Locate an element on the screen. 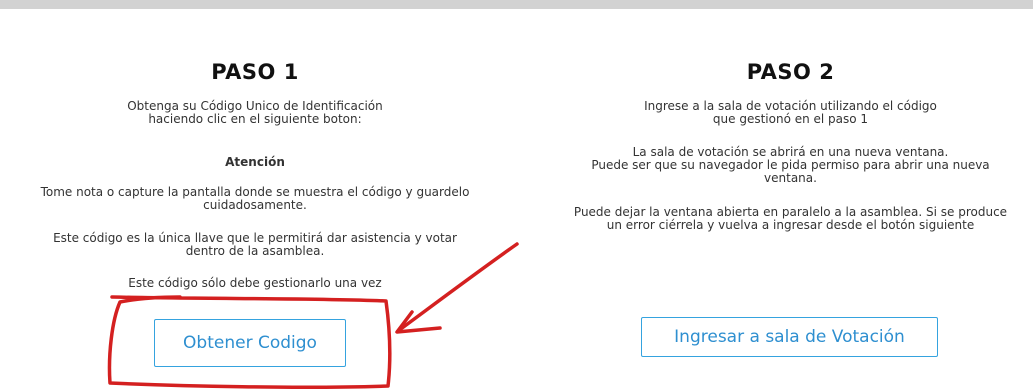  step2-intro-line2: que gestionó en el paso 1 is located at coordinates (790, 119).